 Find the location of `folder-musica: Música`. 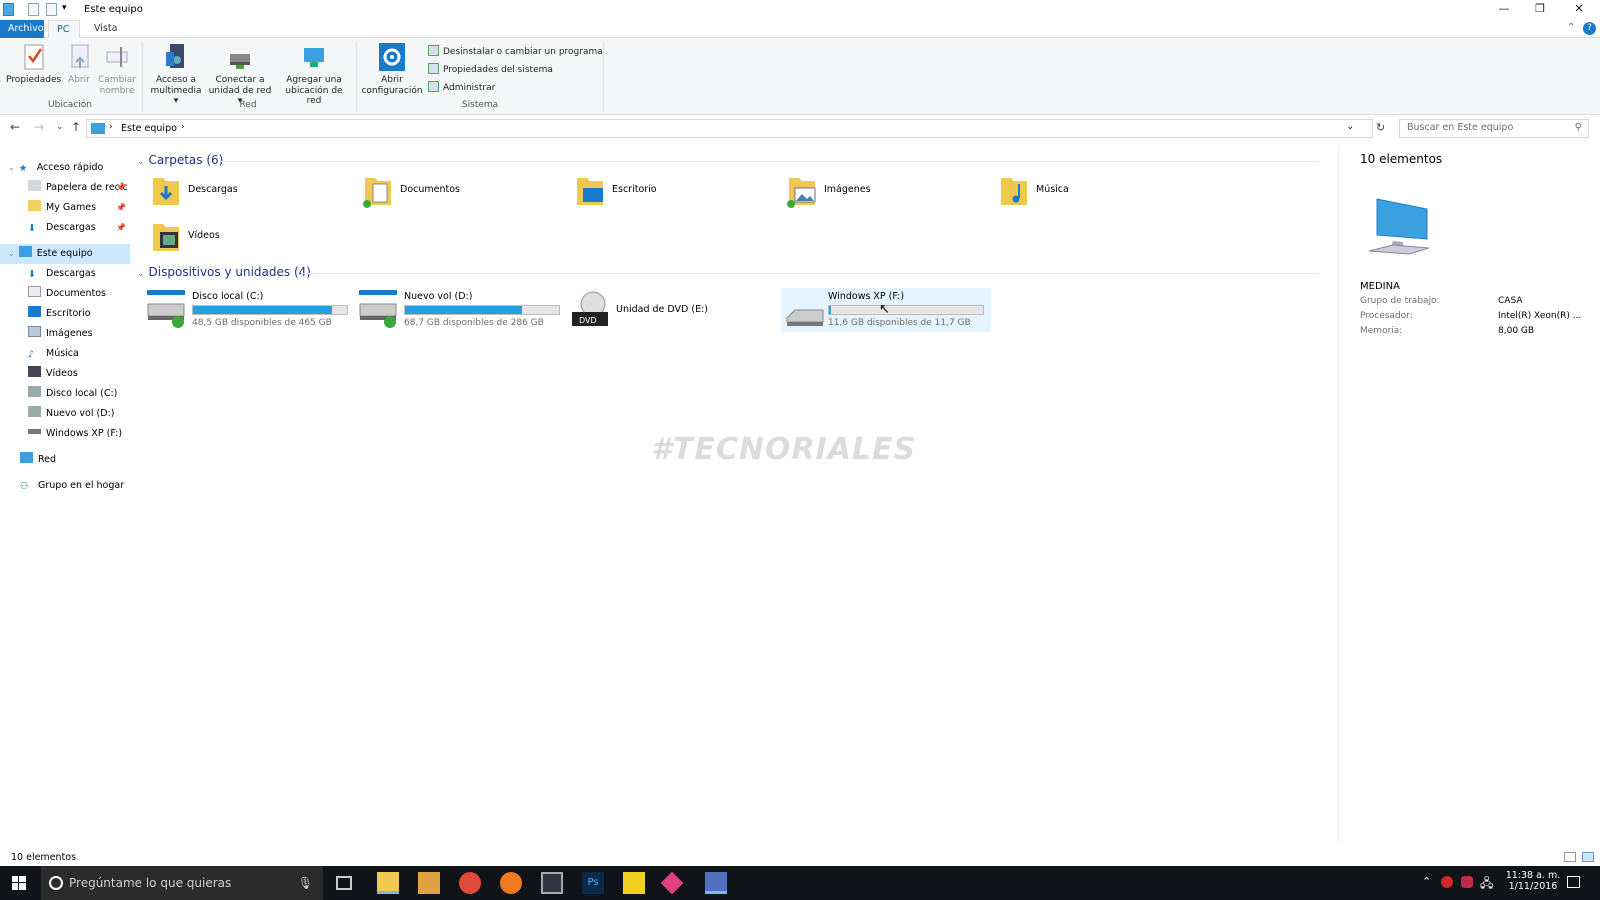

folder-musica: Música is located at coordinates (1099, 192).